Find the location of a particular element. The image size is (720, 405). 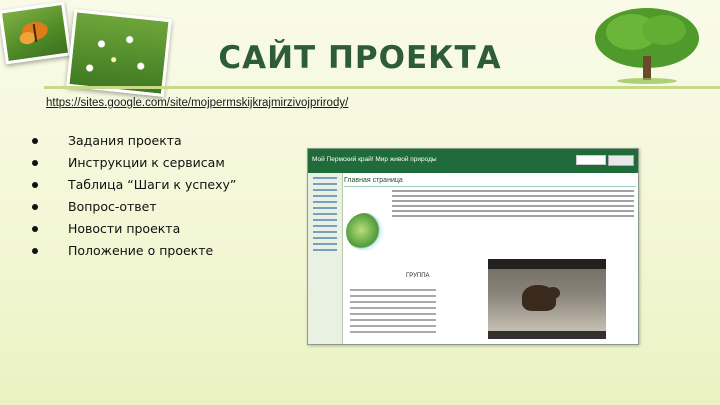

site-name: Мой Пермский край! Мир живой природы is located at coordinates (374, 159).